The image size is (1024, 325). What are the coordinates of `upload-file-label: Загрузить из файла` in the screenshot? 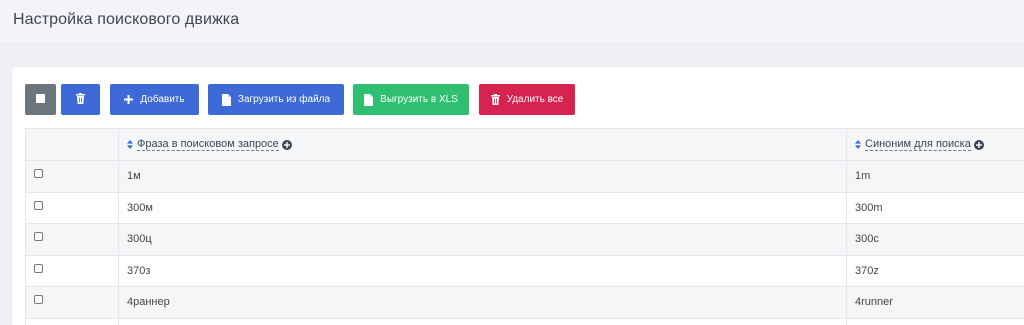 It's located at (284, 99).